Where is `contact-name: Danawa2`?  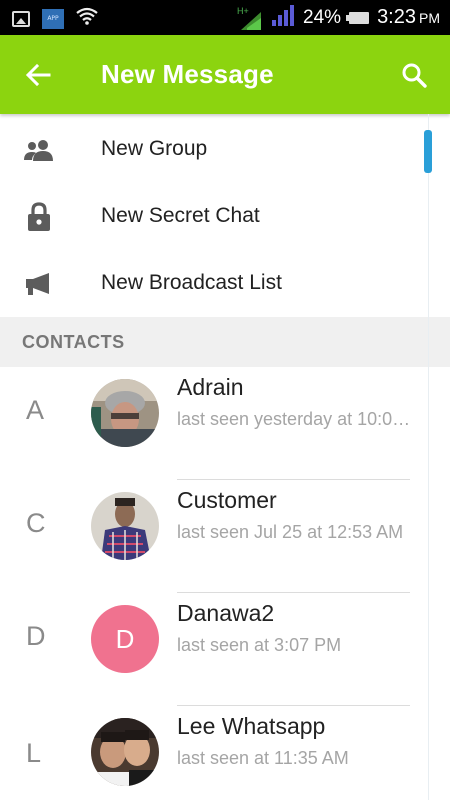
contact-name: Danawa2 is located at coordinates (226, 613).